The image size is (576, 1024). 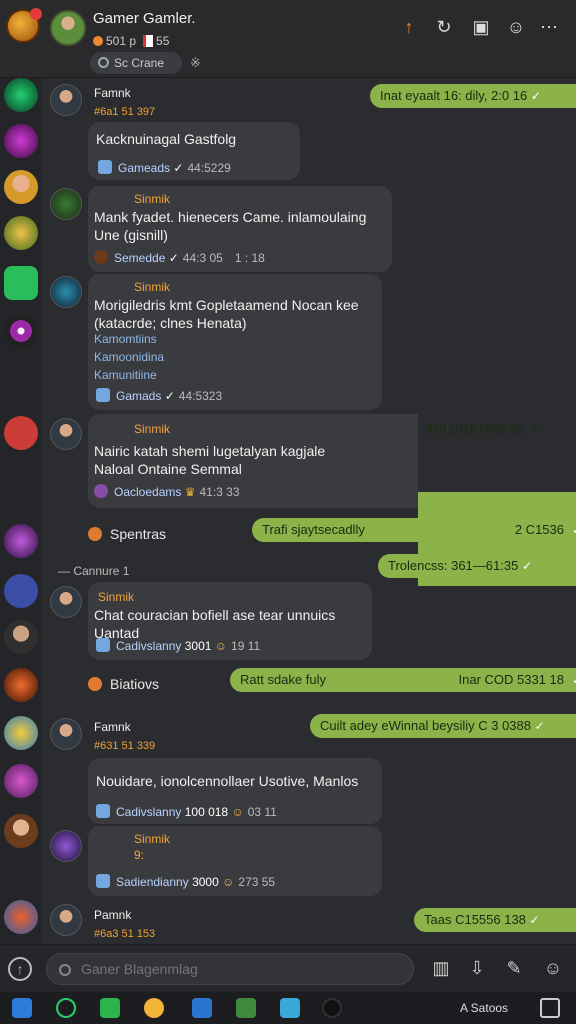 I want to click on outgoing-message: Ratt sdake fulyInar COD 5331 18✓, so click(x=403, y=680).